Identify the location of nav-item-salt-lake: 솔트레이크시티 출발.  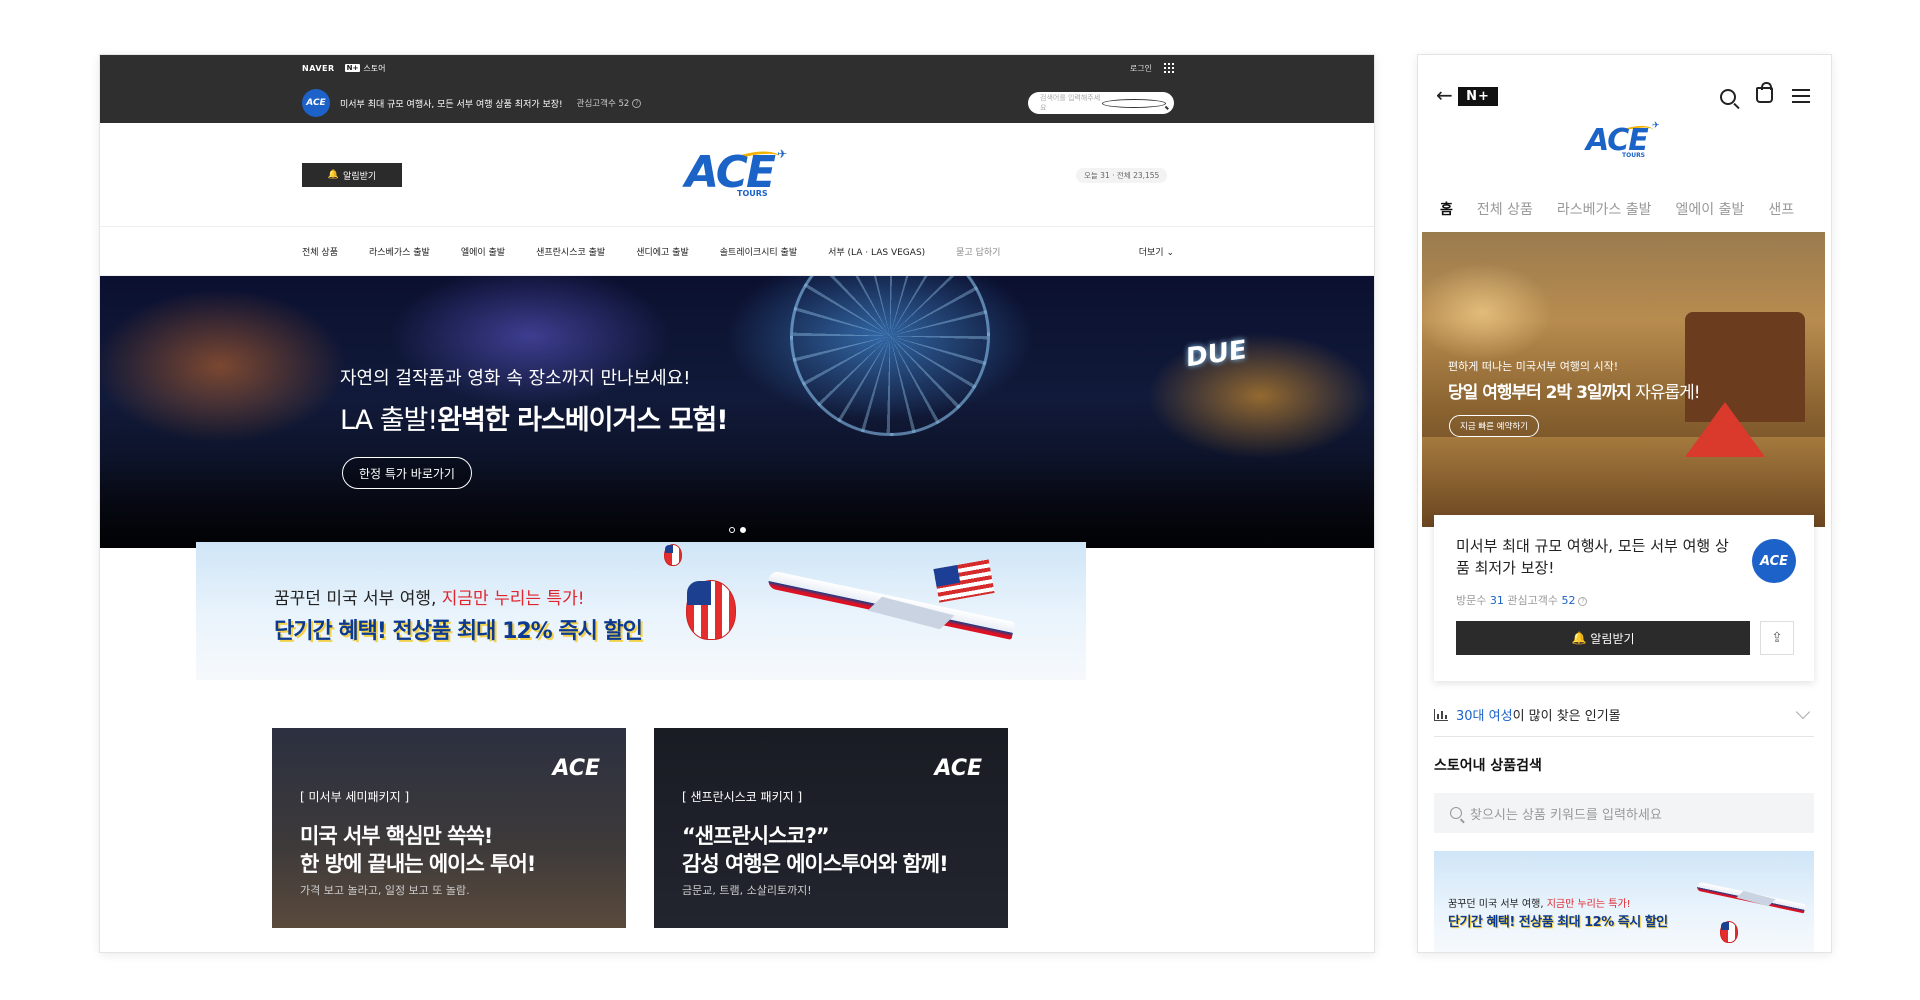
(758, 251).